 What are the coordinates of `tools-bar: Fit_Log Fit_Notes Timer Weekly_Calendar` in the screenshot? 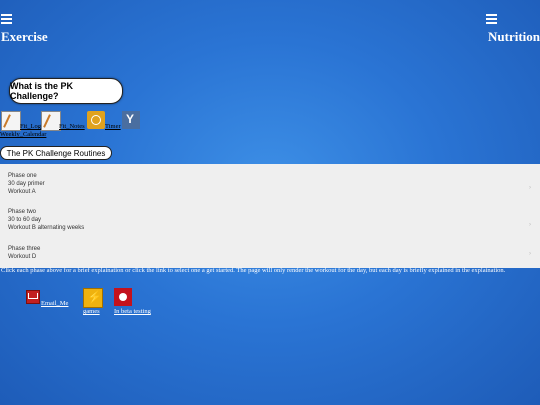 It's located at (150, 126).